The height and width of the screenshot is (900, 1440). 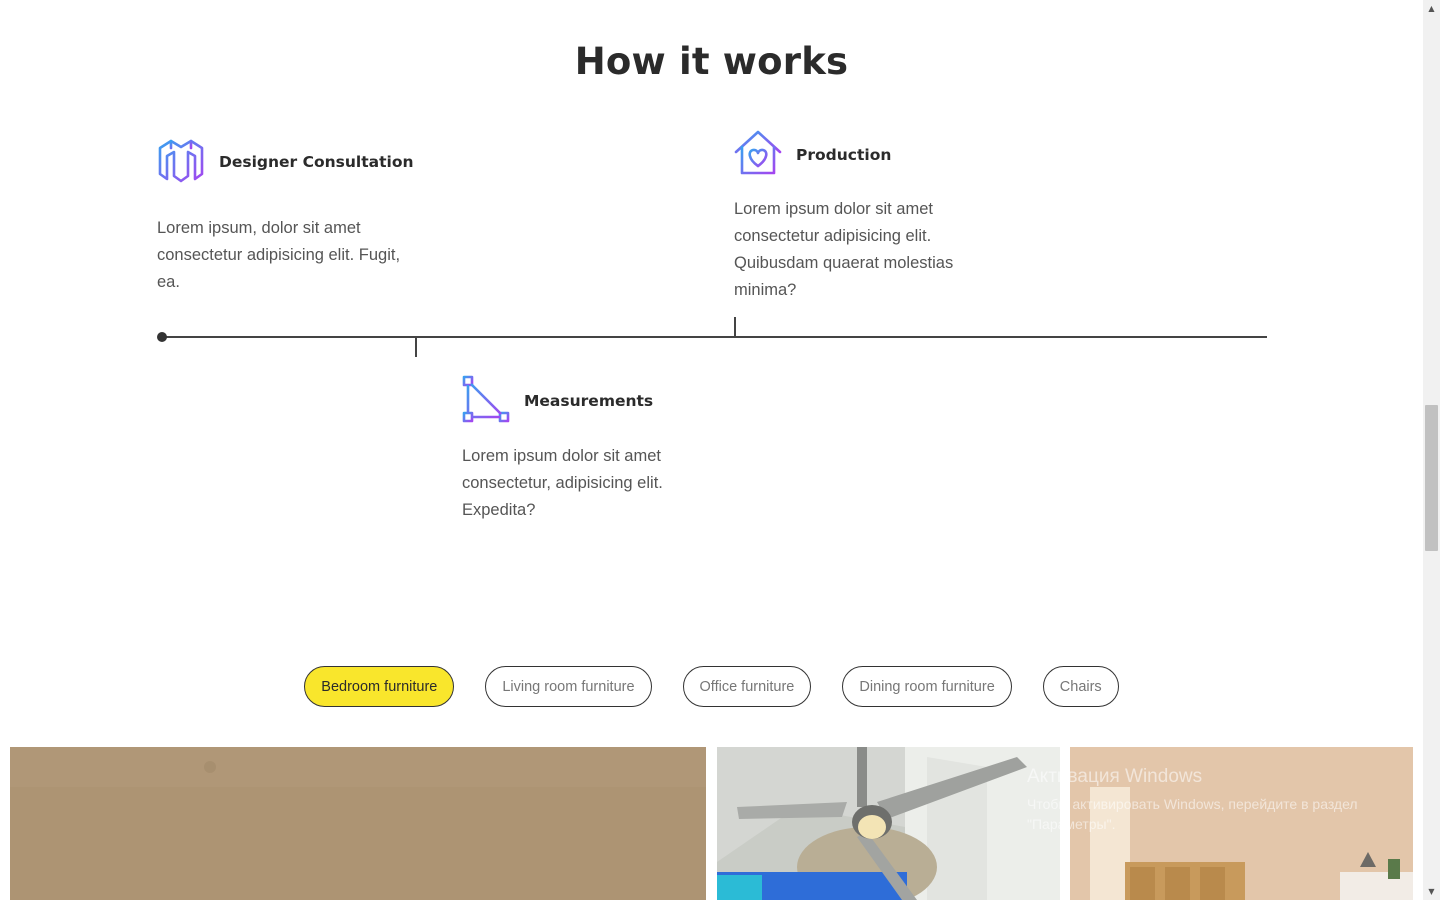 I want to click on filter-bedroom-furniture: Bedroom furniture, so click(x=379, y=686).